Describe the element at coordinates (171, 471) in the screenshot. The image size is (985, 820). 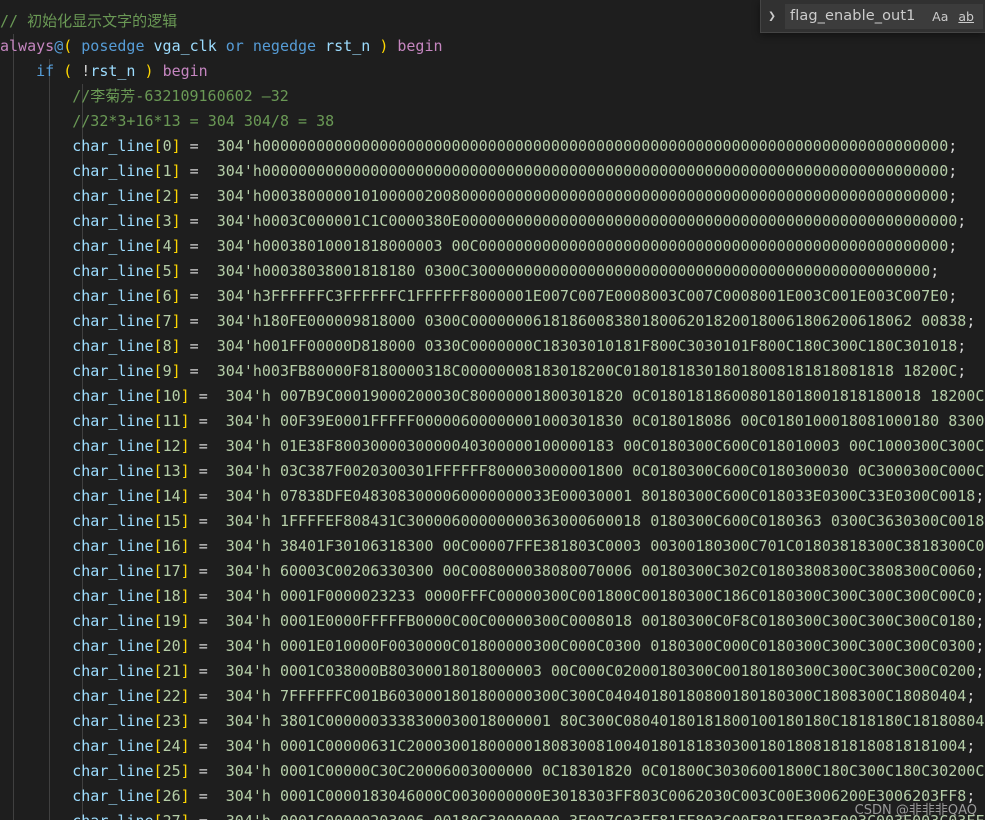
I see `array-index: 13` at that location.